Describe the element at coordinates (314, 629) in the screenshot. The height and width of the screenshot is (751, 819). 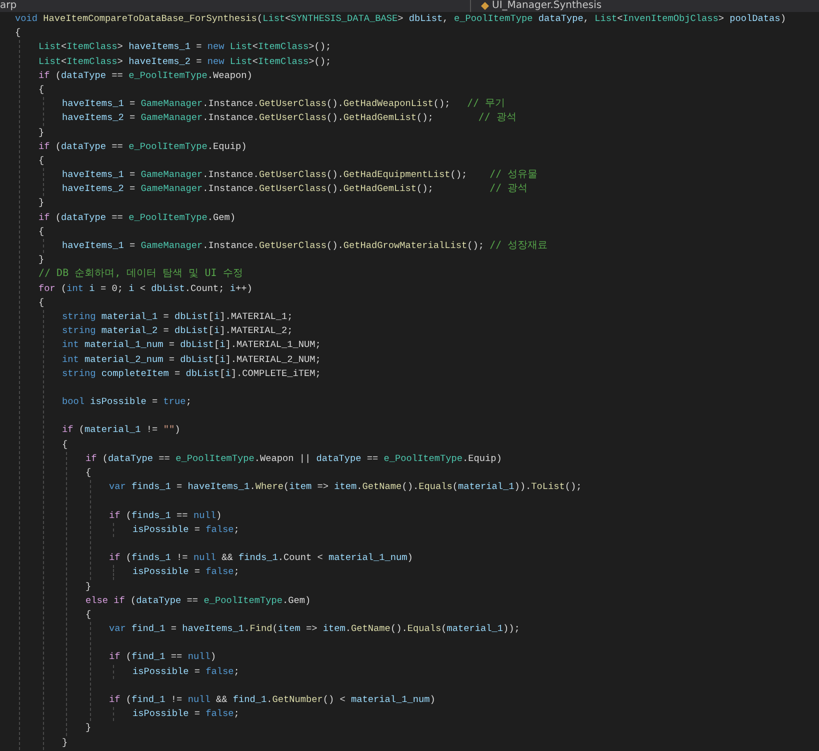
I see `code-line: var find_1 = haveItems_1.Find(item => item.GetName().Equals(material_1));` at that location.